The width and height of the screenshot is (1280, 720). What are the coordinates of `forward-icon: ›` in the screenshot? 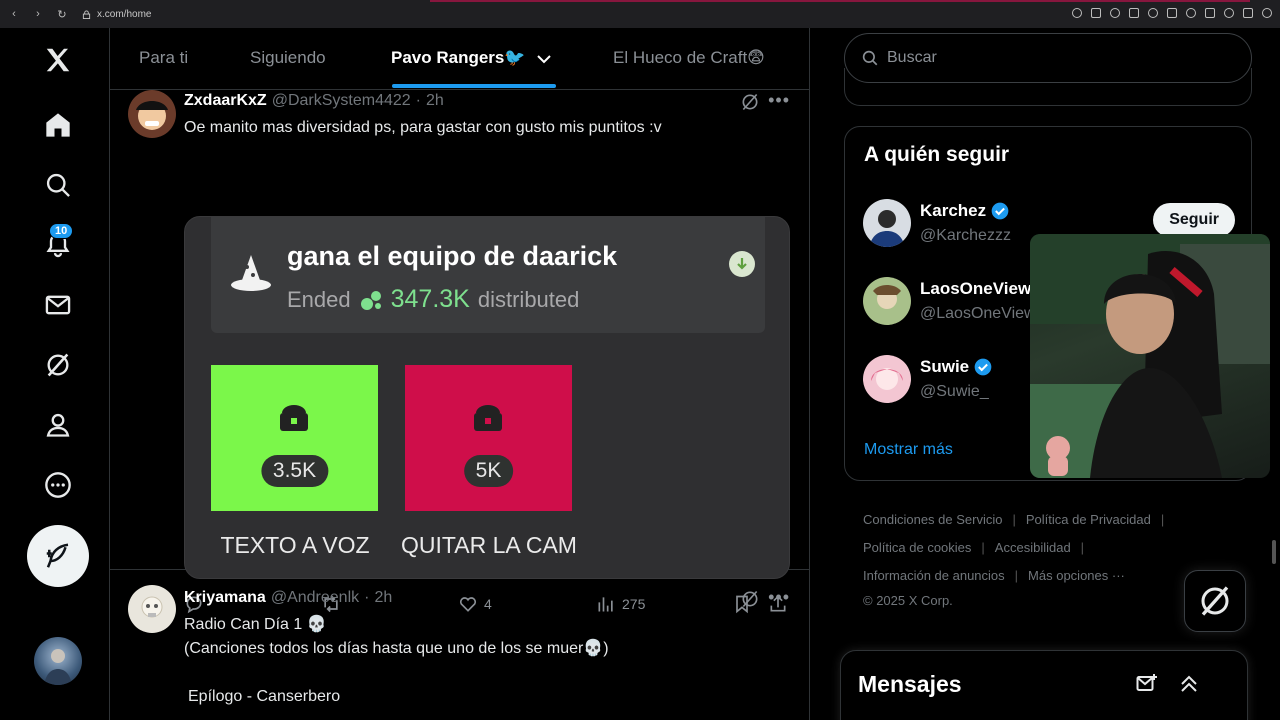 It's located at (38, 14).